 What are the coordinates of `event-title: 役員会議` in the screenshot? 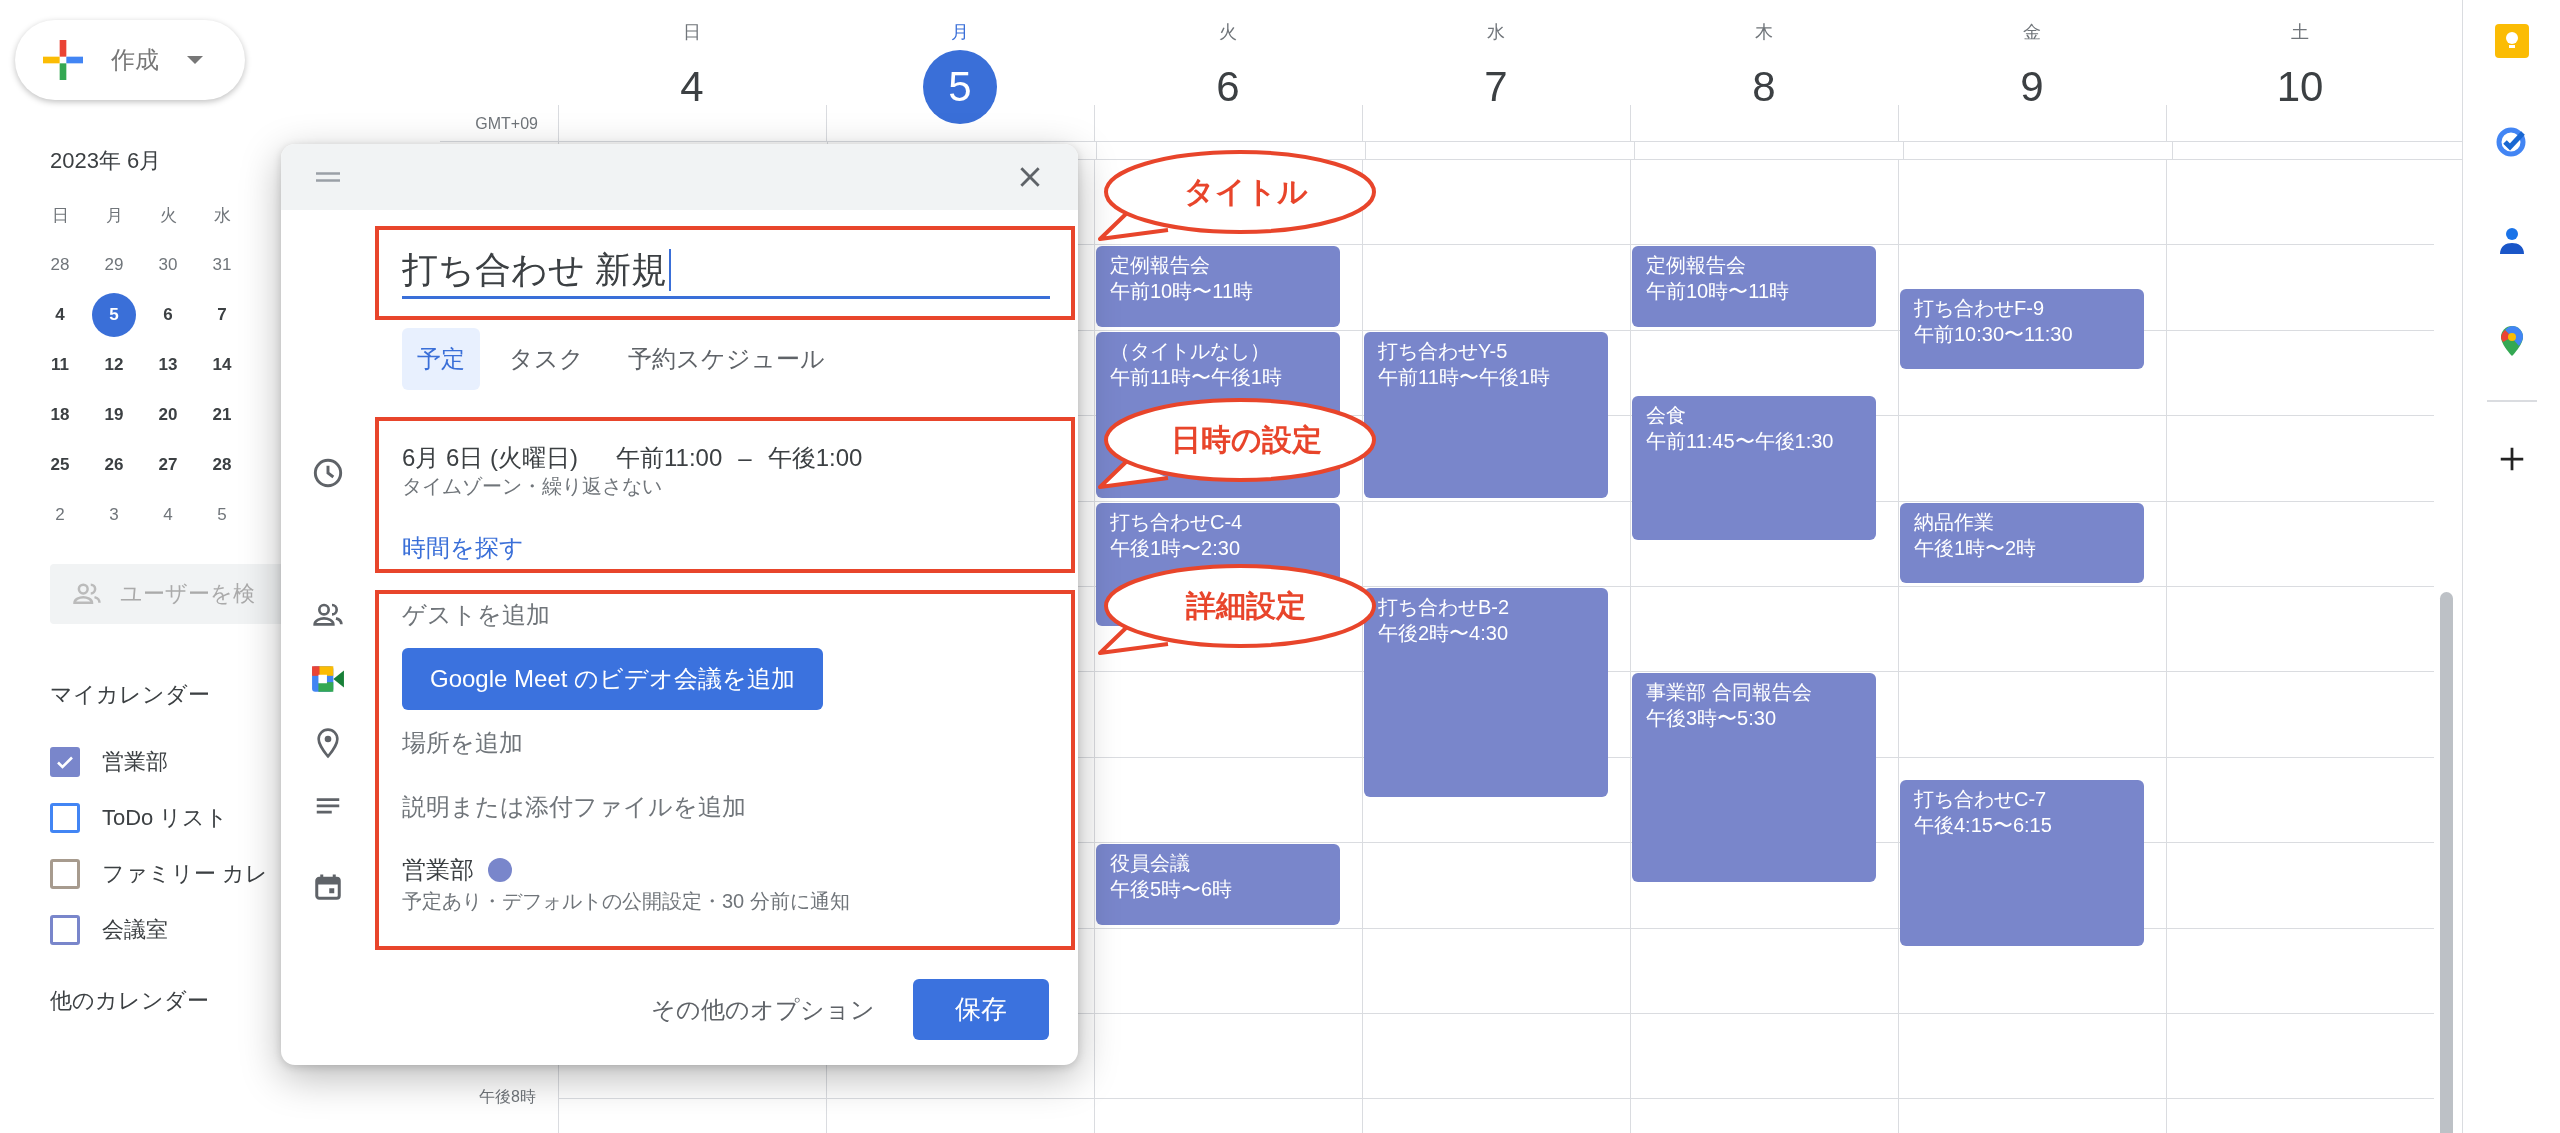 It's located at (1150, 864).